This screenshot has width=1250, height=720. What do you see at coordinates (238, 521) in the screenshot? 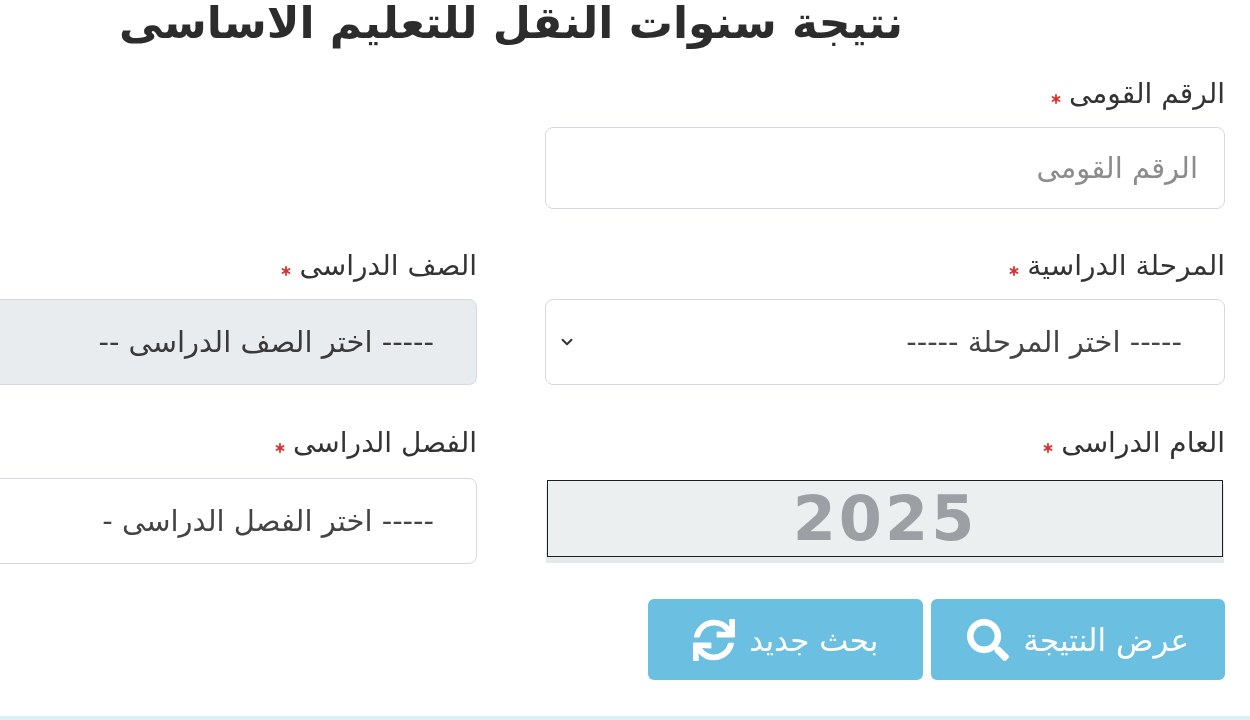
I see `dropdown-select: ----- اختر الفصل الدراسى -` at bounding box center [238, 521].